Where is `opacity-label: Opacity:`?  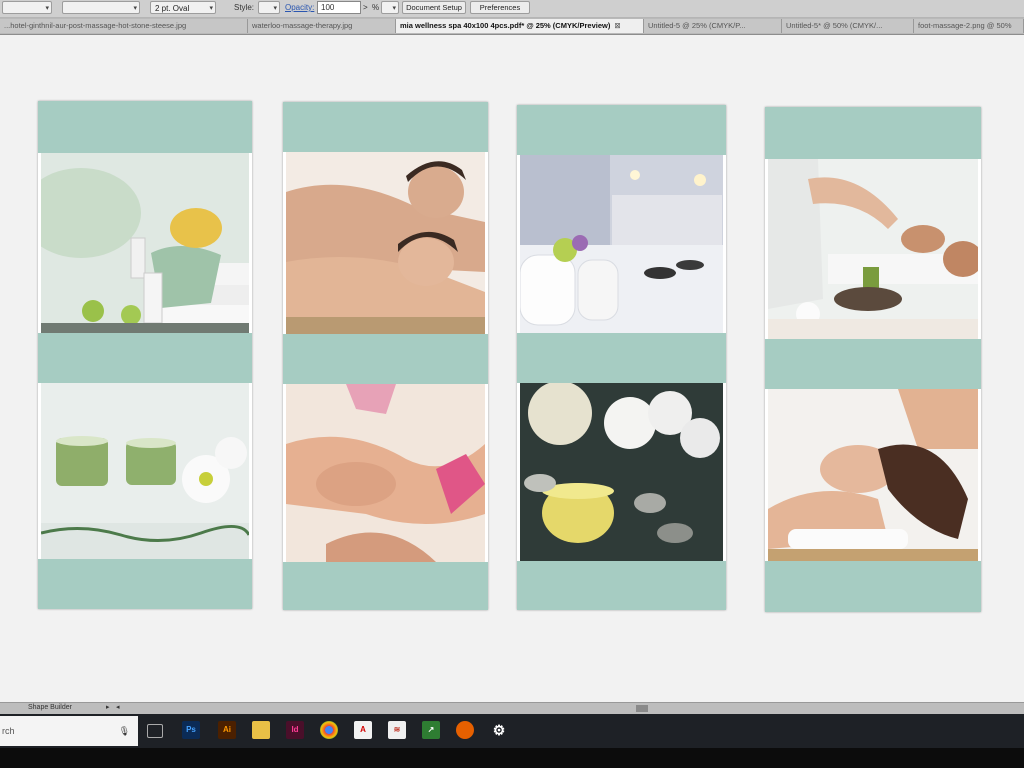
opacity-label: Opacity: is located at coordinates (299, 8).